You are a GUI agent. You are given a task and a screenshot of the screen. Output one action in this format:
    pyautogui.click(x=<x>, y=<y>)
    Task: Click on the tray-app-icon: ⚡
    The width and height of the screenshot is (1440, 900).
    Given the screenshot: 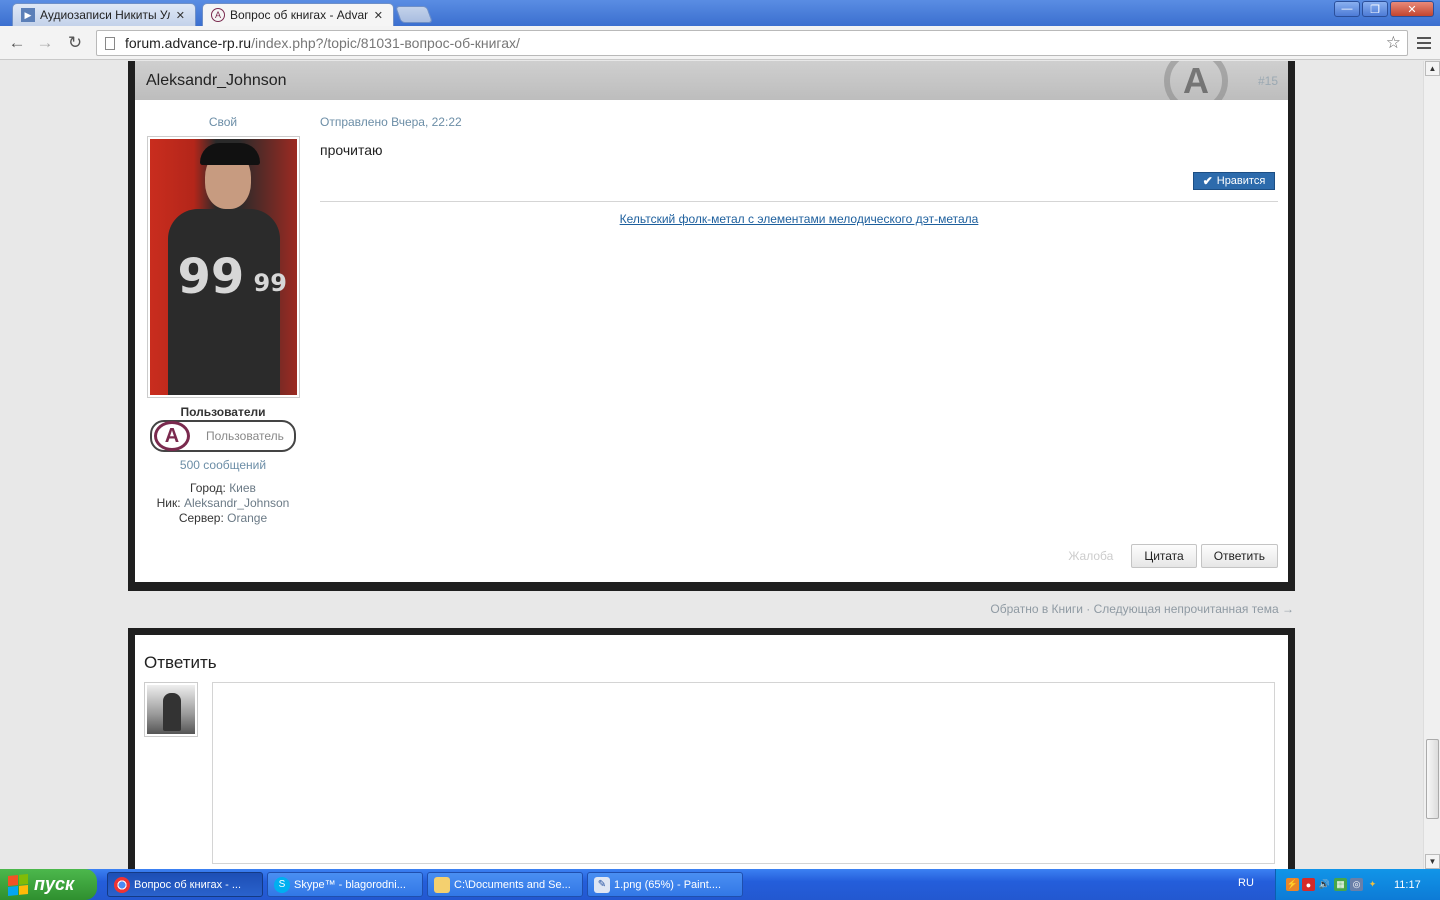 What is the action you would take?
    pyautogui.click(x=1292, y=884)
    